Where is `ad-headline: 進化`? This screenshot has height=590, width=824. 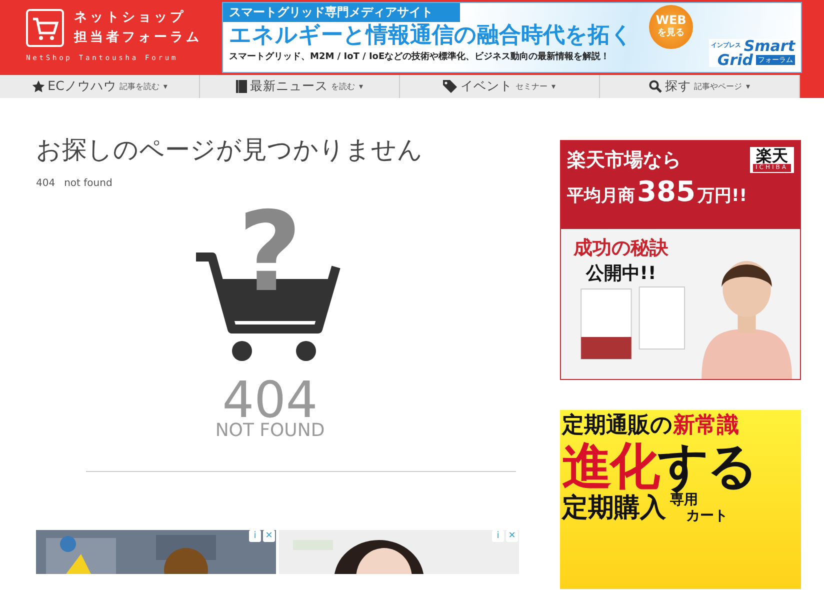 ad-headline: 進化 is located at coordinates (610, 466).